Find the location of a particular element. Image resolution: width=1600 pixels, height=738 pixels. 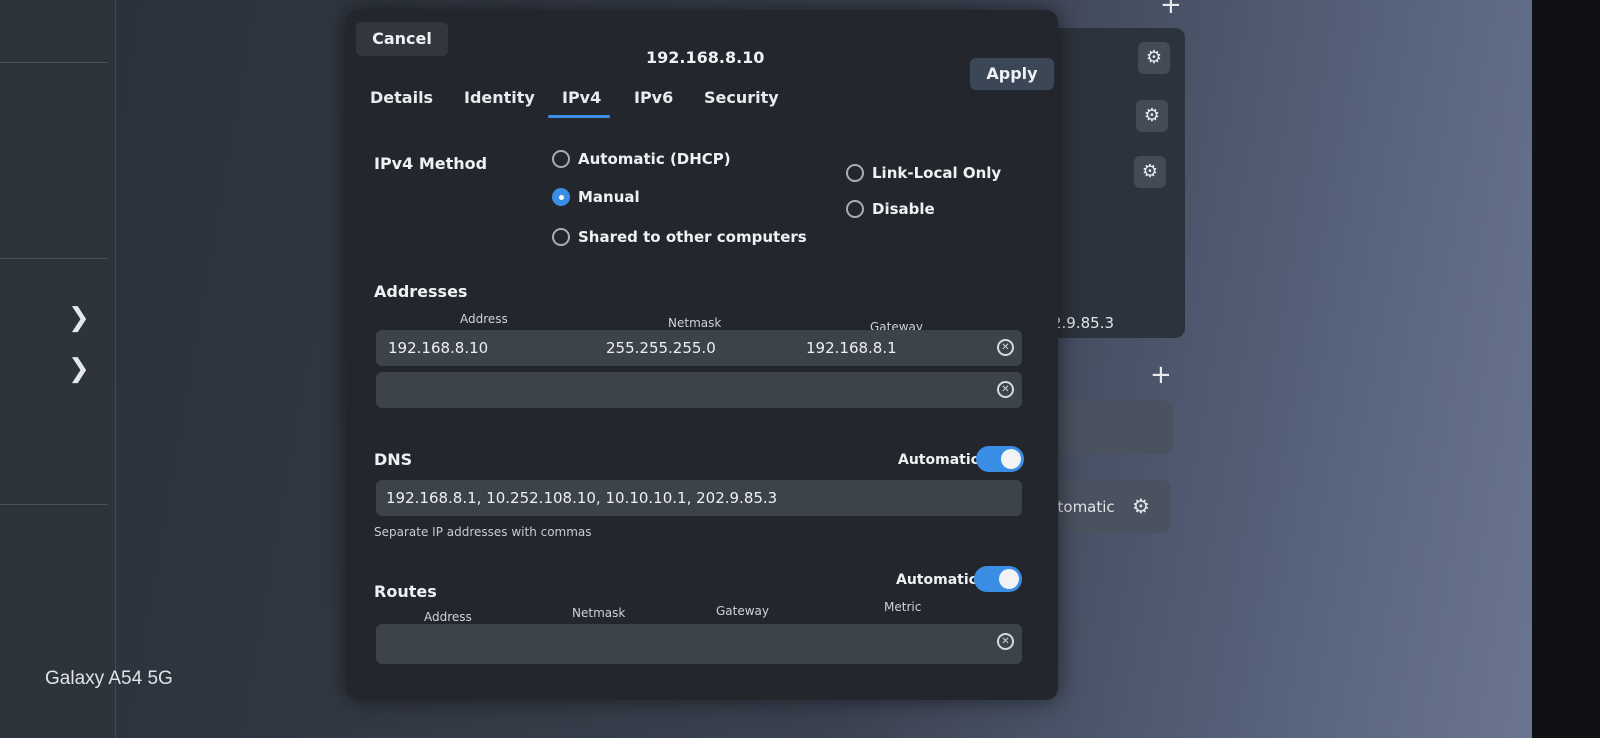

active-tab-indicator is located at coordinates (579, 116).